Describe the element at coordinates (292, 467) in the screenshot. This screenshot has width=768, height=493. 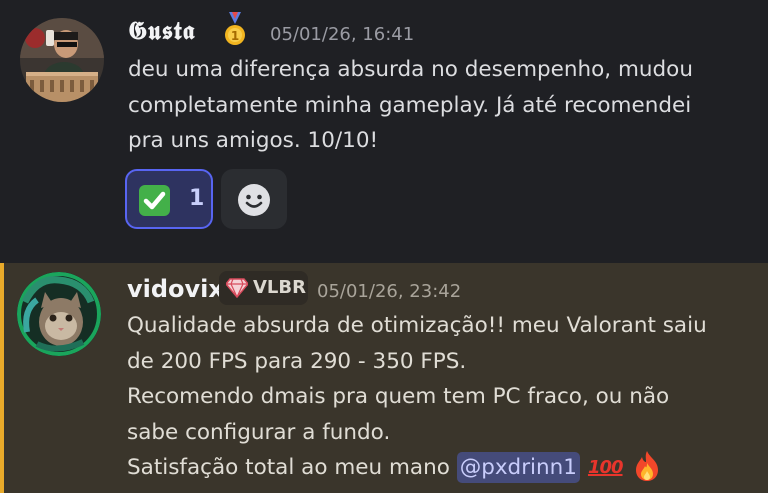
I see `message-text: Satisfação total ao meu mano` at that location.